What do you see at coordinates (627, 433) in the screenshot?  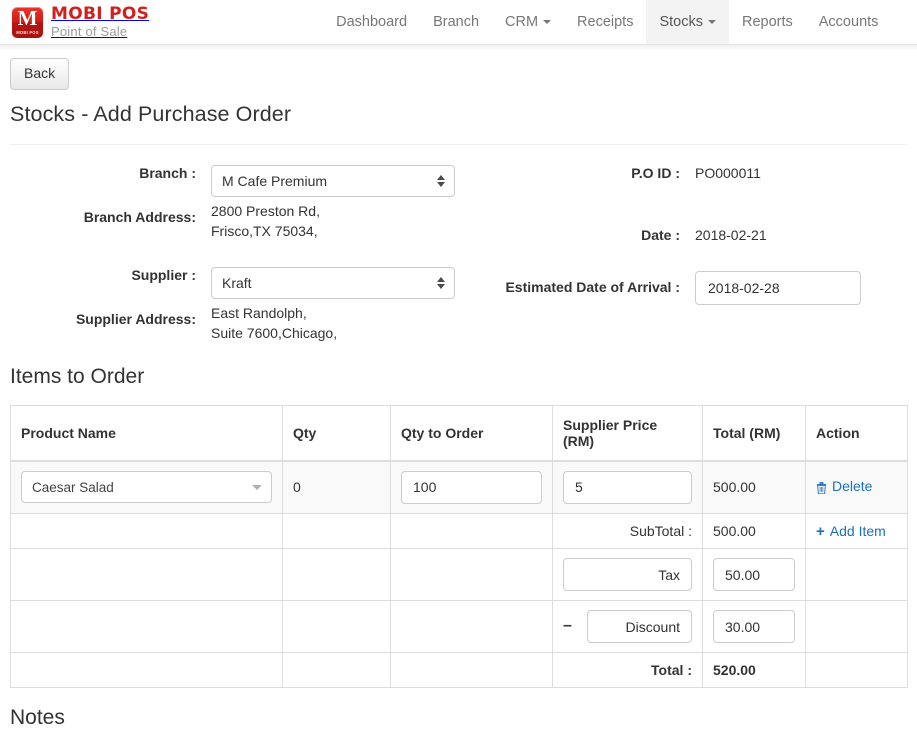 I see `col-supplier-price: Supplier Price (RM)` at bounding box center [627, 433].